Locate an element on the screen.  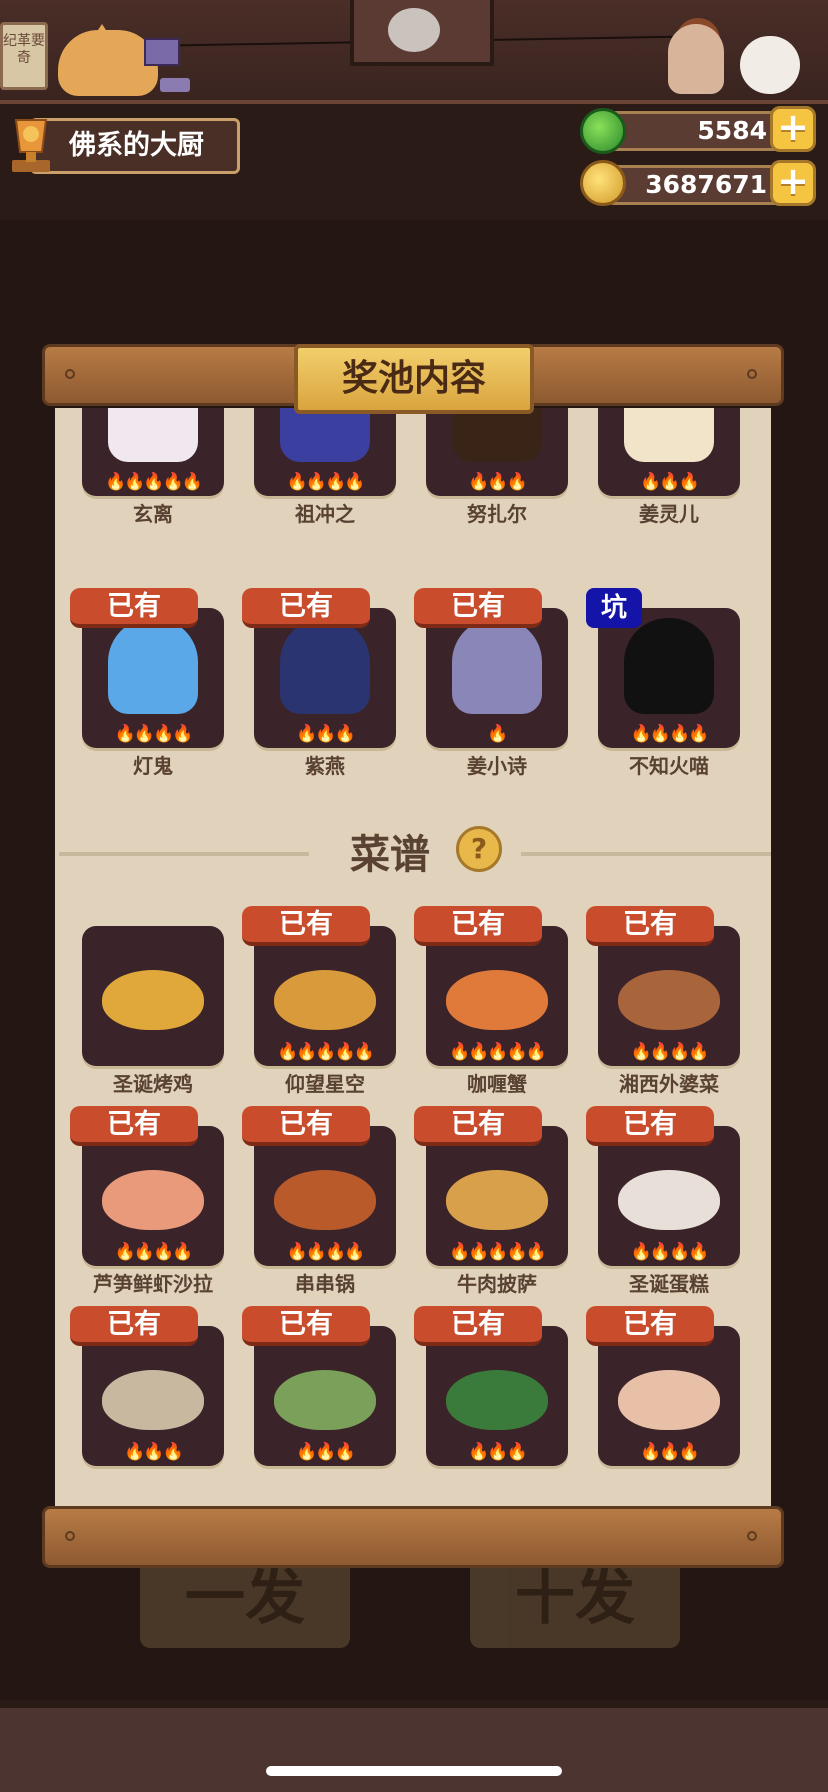
help-icon: ? is located at coordinates (479, 849).